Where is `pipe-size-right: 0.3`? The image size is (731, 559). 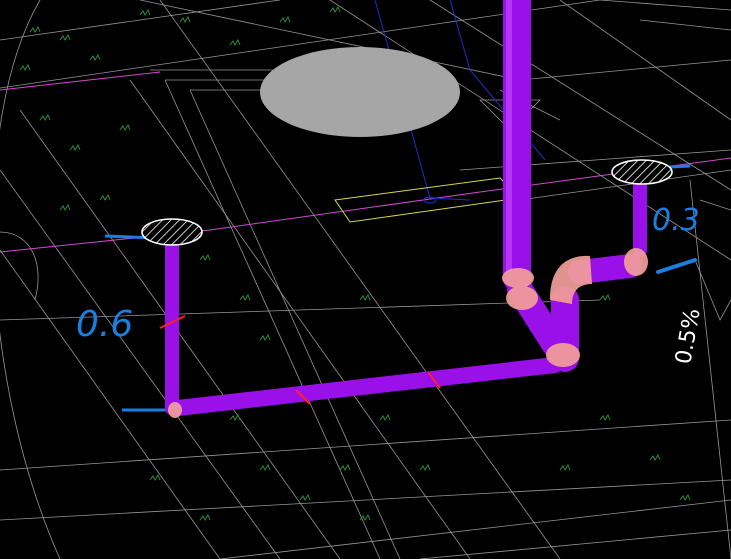 pipe-size-right: 0.3 is located at coordinates (676, 220).